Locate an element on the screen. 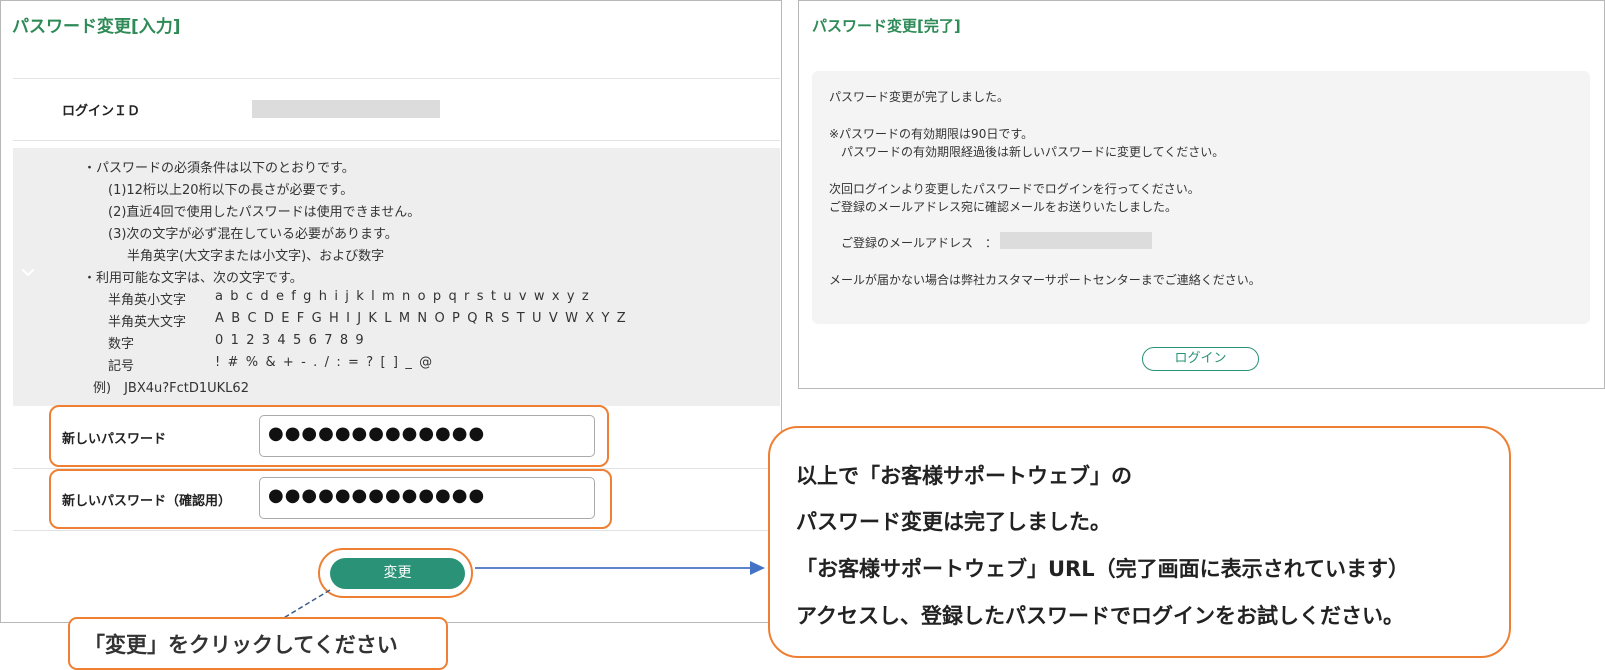  info-callout-line: 「お客様サポートウェブ」URL（完了画面に表示されています） is located at coordinates (1102, 569).